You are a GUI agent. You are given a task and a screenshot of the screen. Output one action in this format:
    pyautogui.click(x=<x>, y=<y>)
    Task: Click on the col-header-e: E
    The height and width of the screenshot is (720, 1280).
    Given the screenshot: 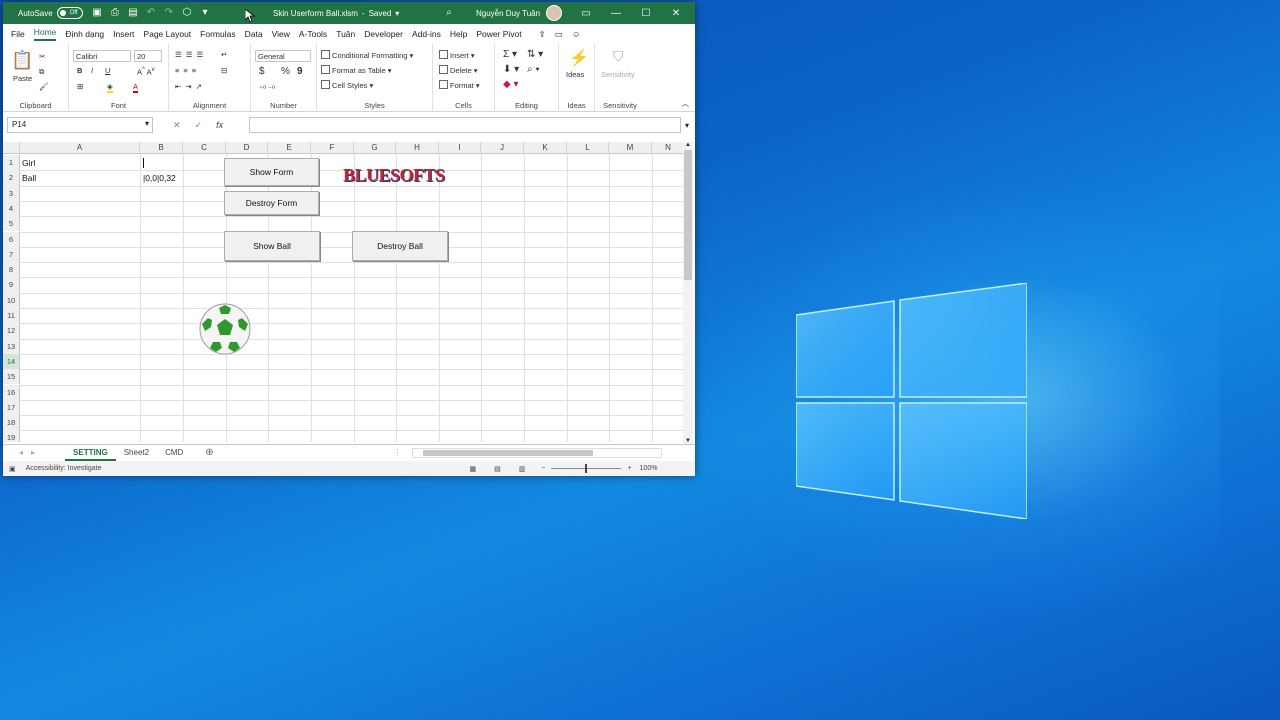 What is the action you would take?
    pyautogui.click(x=289, y=148)
    